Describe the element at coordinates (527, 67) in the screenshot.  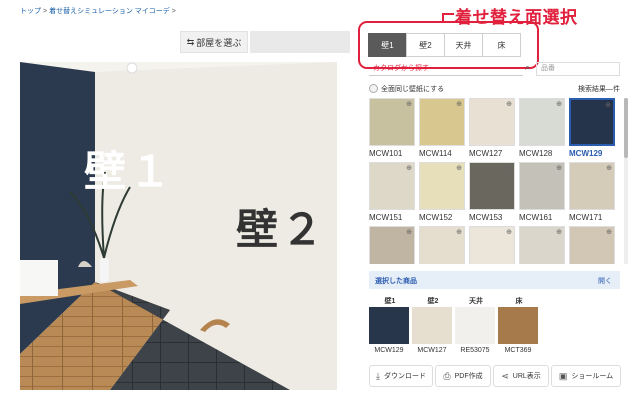
I see `search-icon: ⌕` at that location.